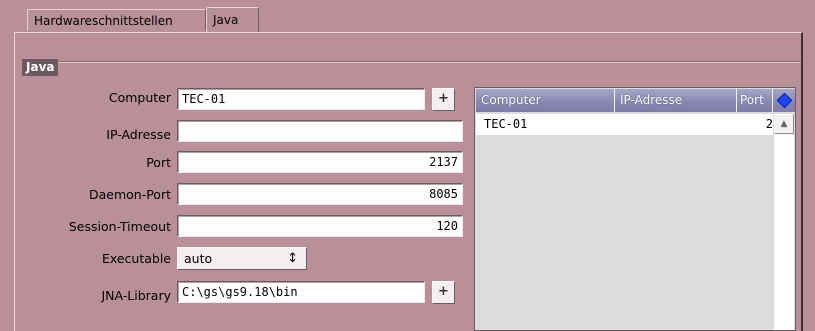  What do you see at coordinates (676, 100) in the screenshot?
I see `column-header-ip: IP-Adresse` at bounding box center [676, 100].